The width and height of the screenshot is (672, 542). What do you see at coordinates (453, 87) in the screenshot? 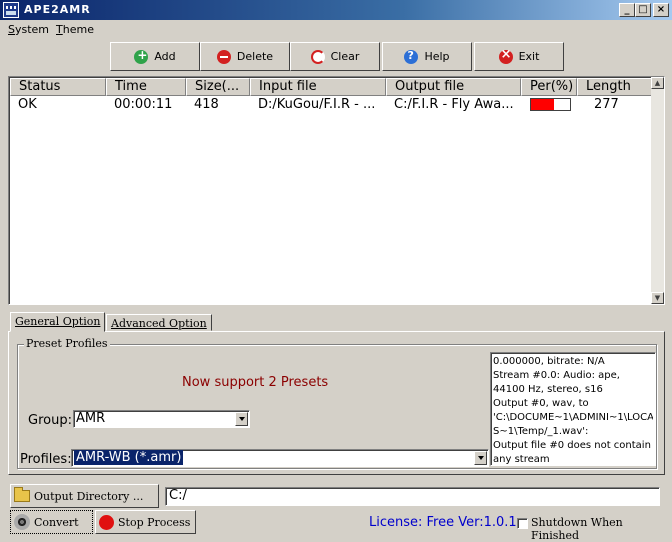
I see `col-output-file: Output file` at bounding box center [453, 87].